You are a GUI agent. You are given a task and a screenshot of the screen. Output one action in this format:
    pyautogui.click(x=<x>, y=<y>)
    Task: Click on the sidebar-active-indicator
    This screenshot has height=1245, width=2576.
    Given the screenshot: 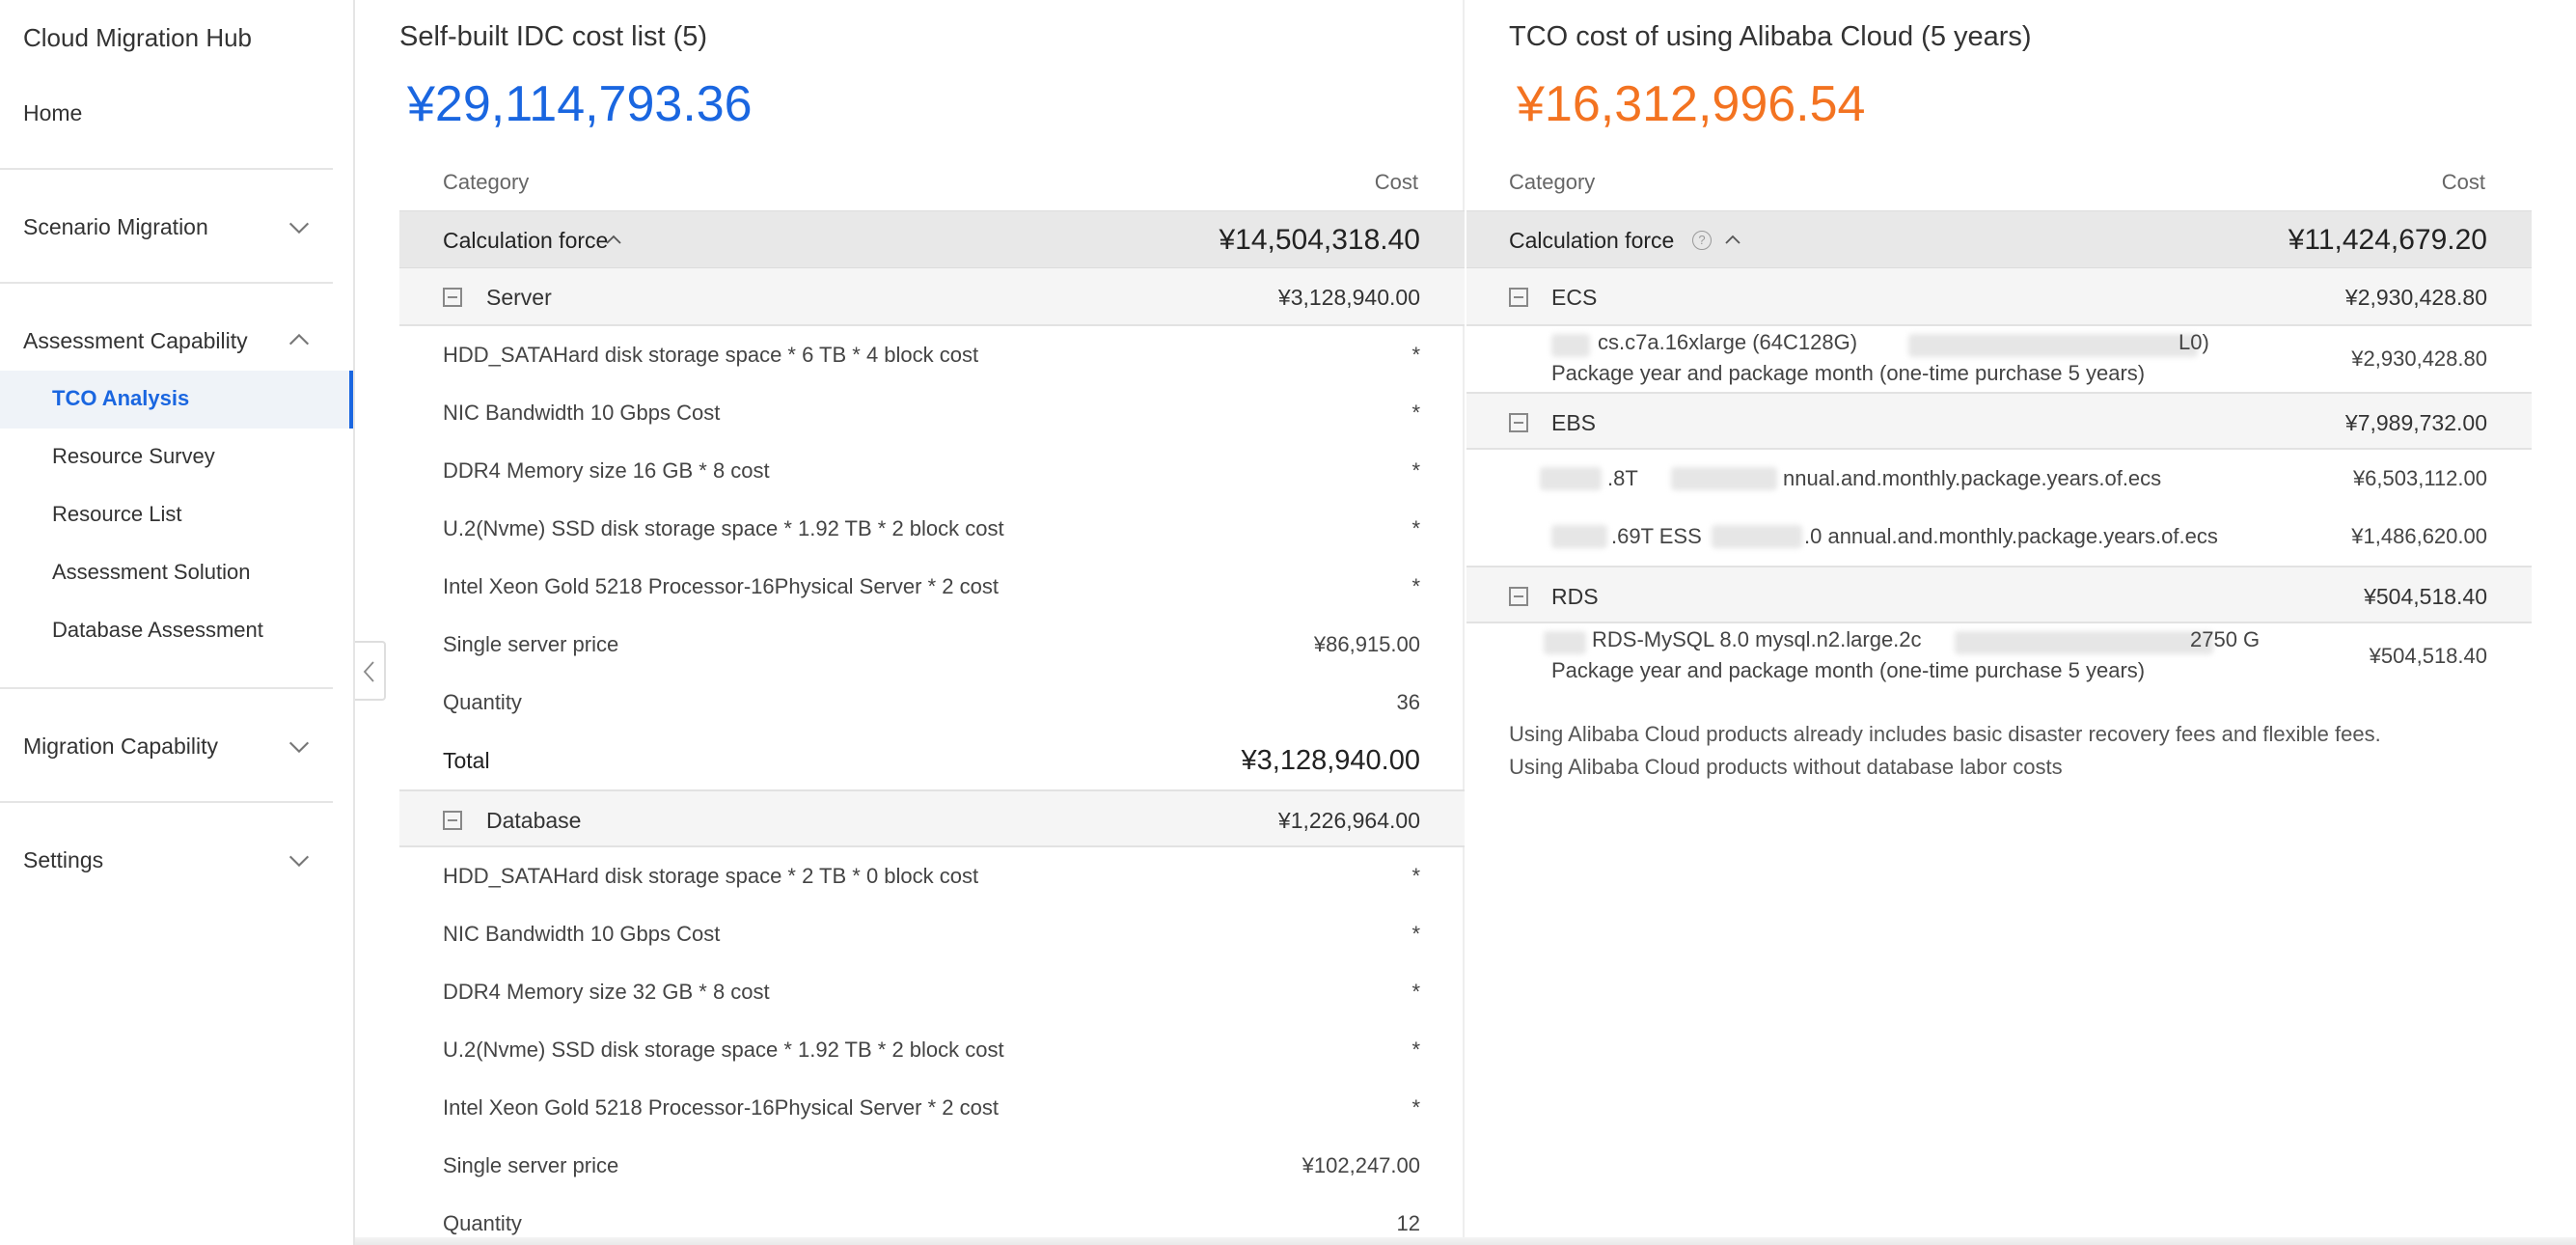 What is the action you would take?
    pyautogui.click(x=351, y=400)
    